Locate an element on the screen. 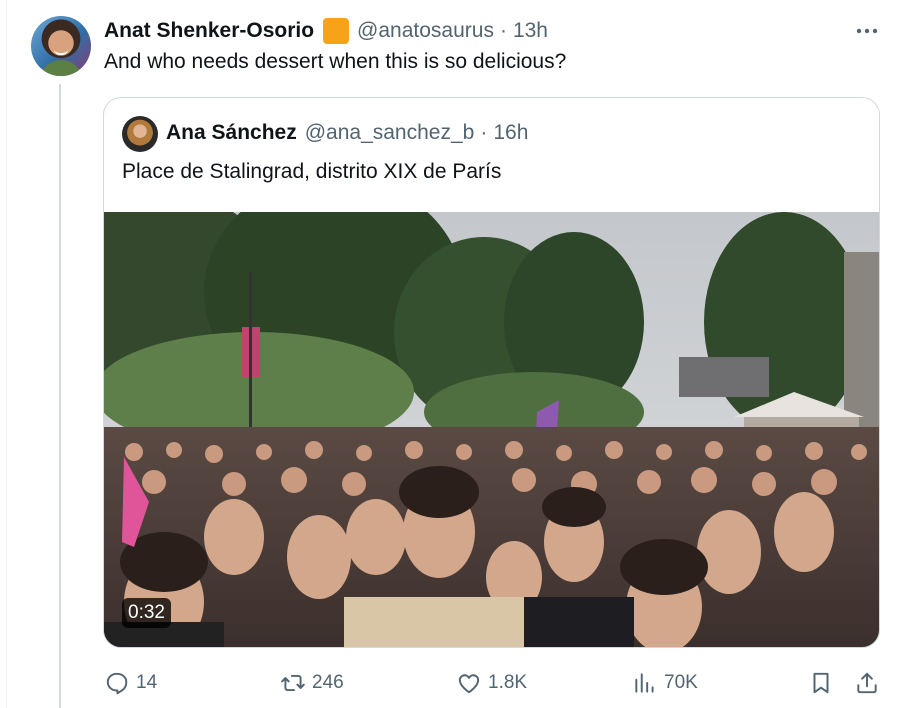  repost-icon is located at coordinates (293, 683).